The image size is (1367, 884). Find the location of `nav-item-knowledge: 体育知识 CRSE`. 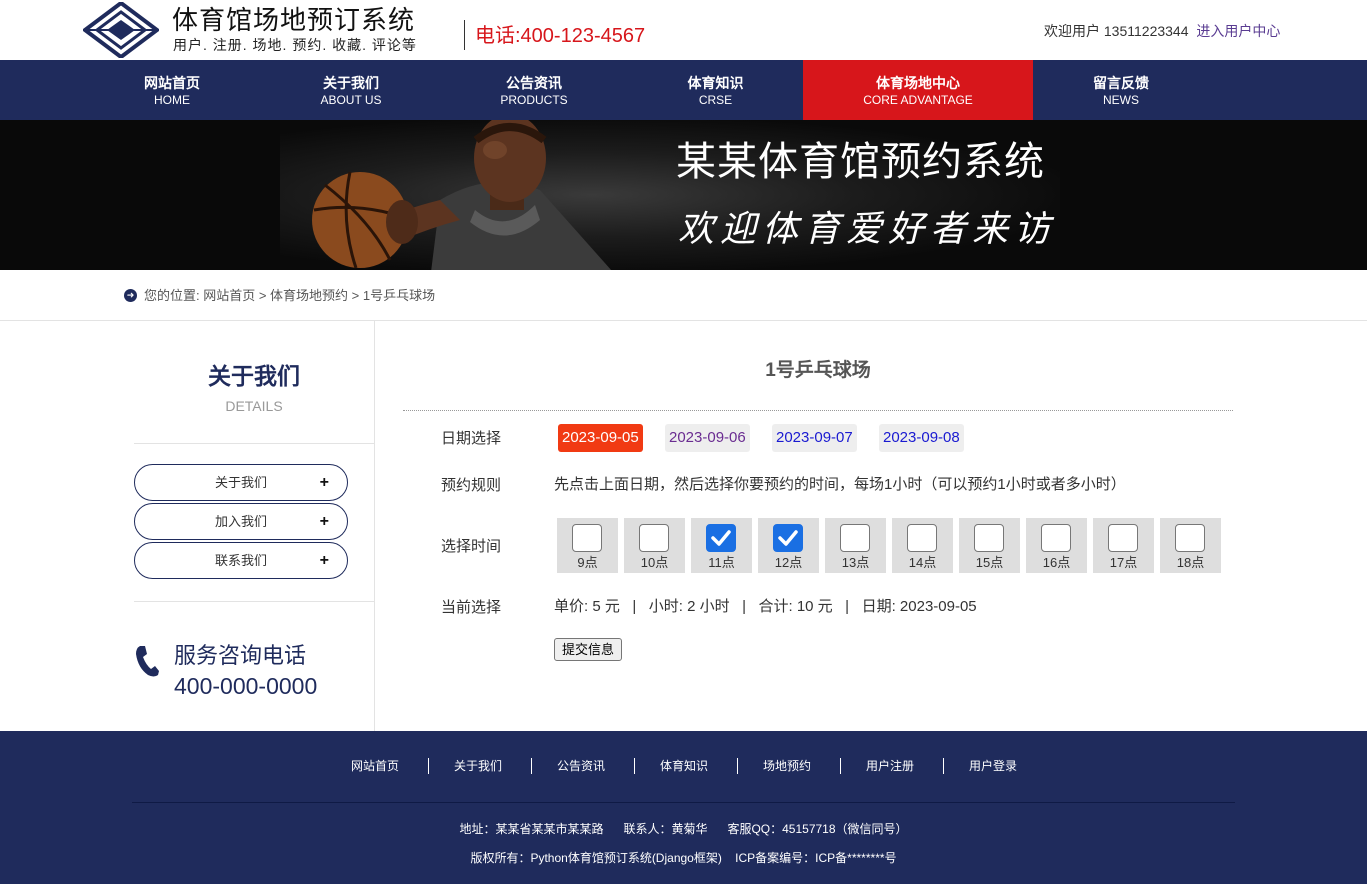

nav-item-knowledge: 体育知识 CRSE is located at coordinates (715, 90).